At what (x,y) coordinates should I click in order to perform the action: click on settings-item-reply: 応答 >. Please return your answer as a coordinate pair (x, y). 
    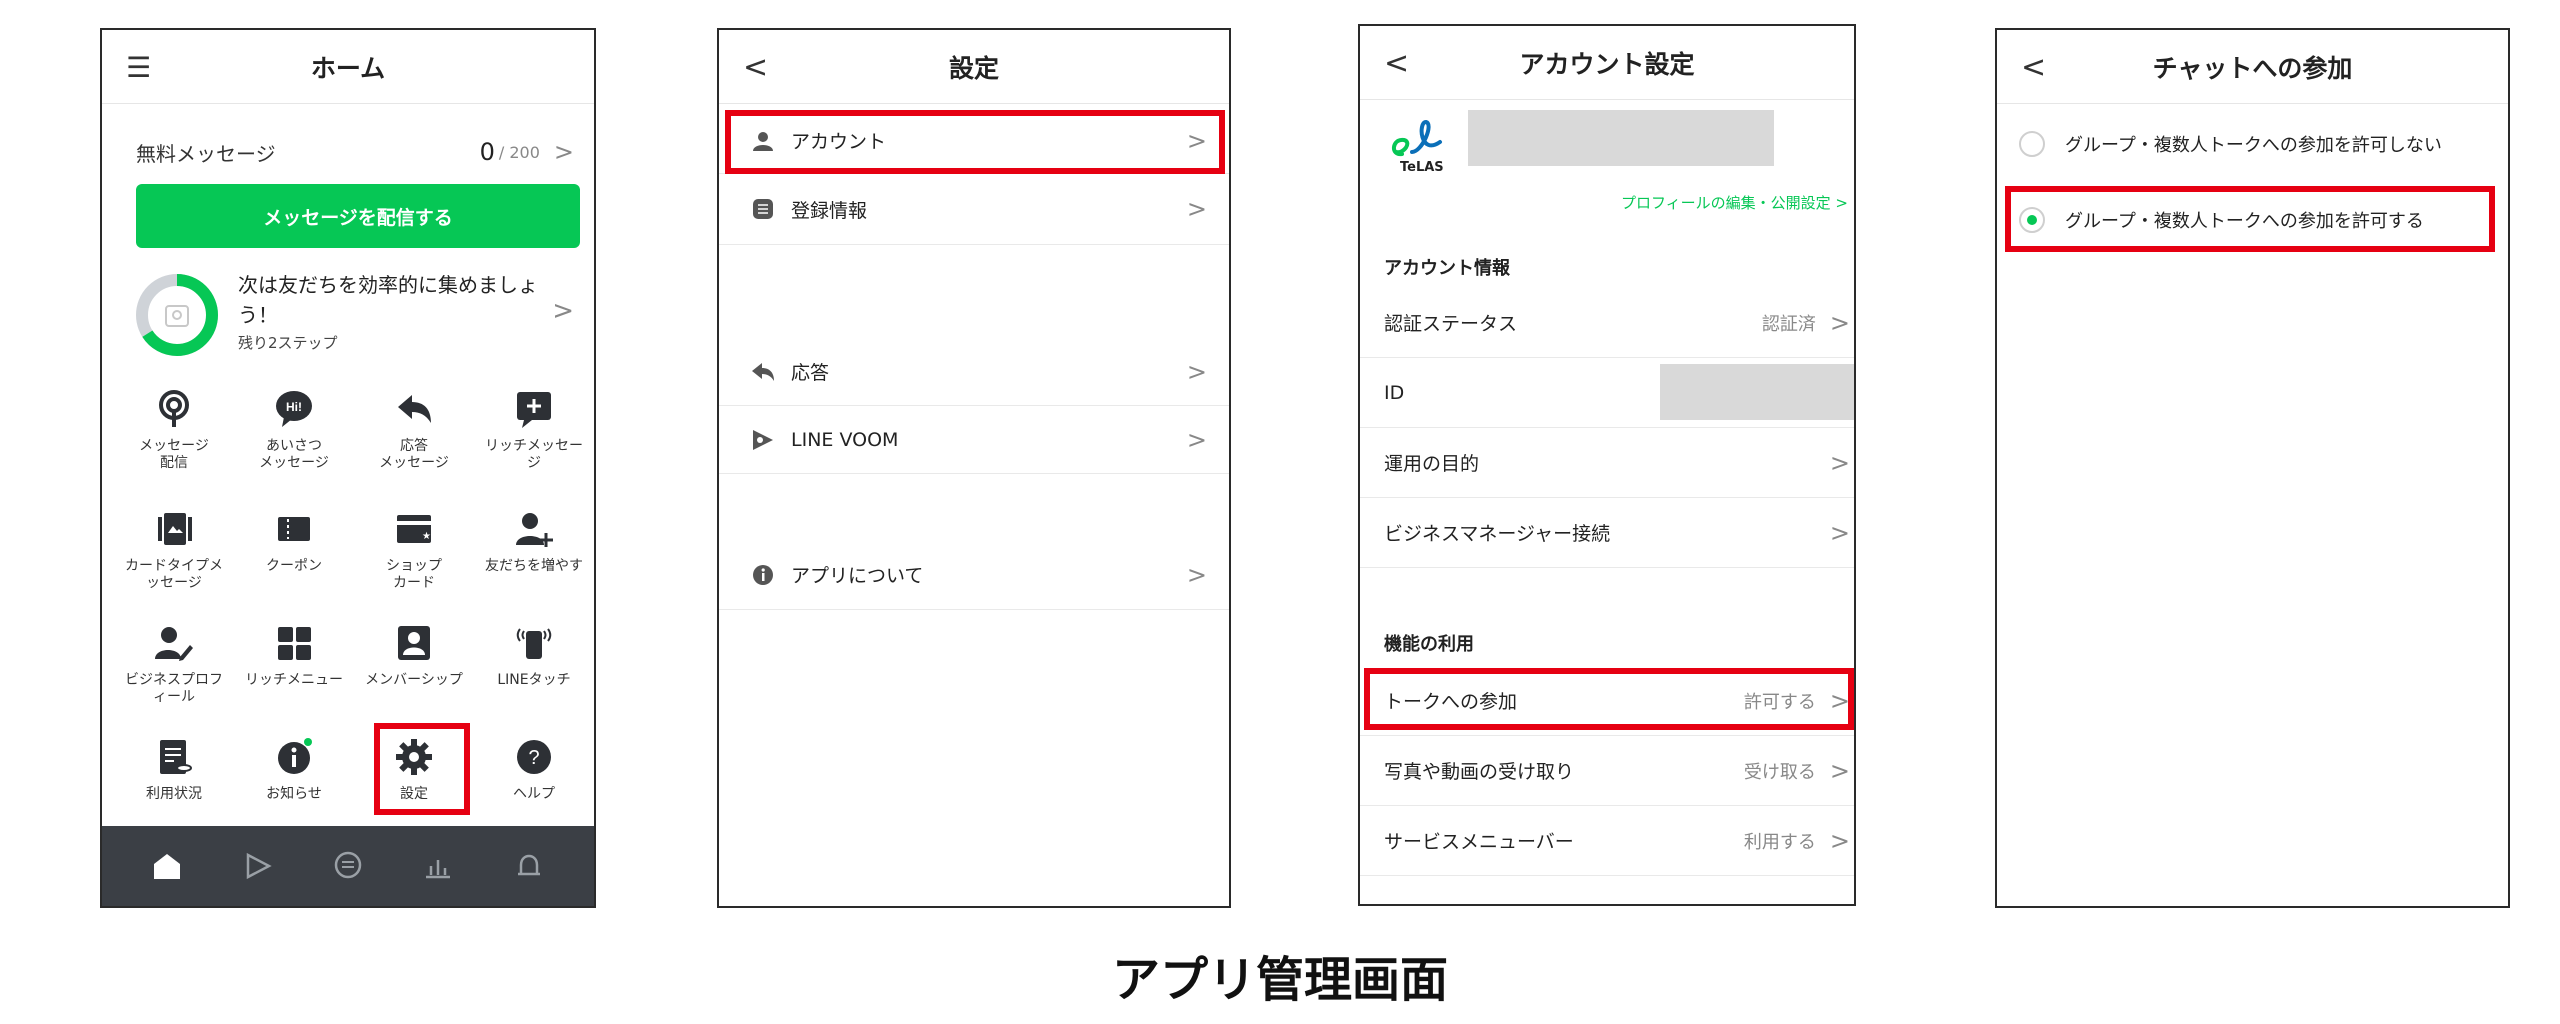
    Looking at the image, I should click on (974, 372).